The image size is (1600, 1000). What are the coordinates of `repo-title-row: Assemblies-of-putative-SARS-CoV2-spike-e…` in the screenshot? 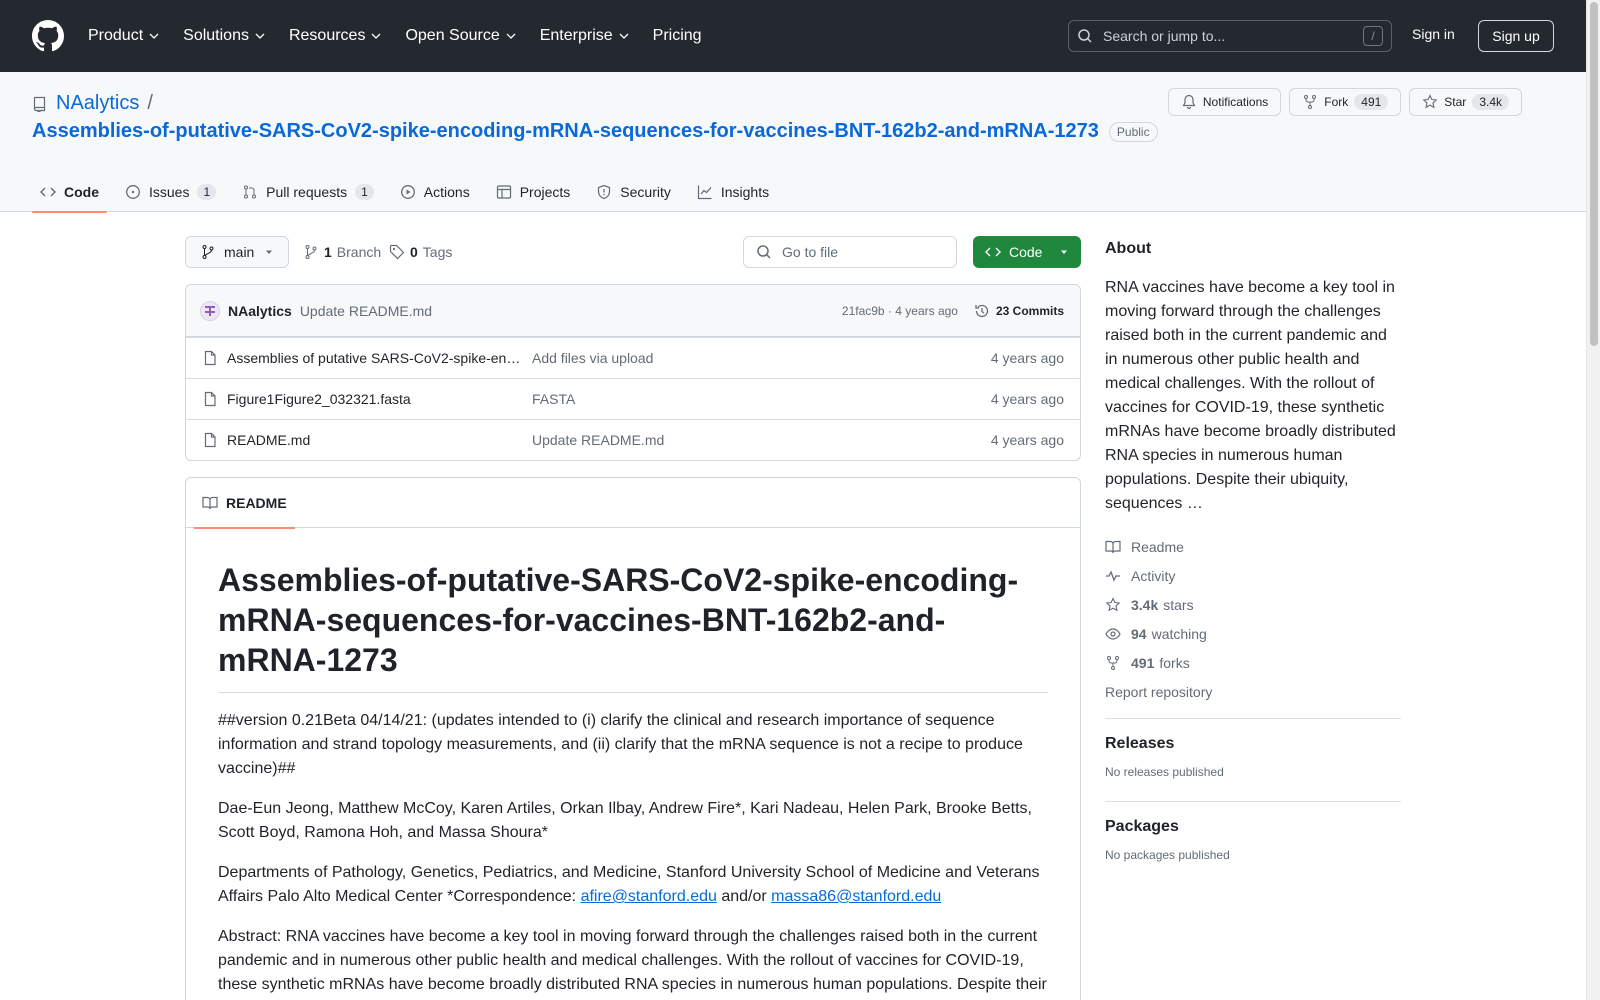 It's located at (595, 131).